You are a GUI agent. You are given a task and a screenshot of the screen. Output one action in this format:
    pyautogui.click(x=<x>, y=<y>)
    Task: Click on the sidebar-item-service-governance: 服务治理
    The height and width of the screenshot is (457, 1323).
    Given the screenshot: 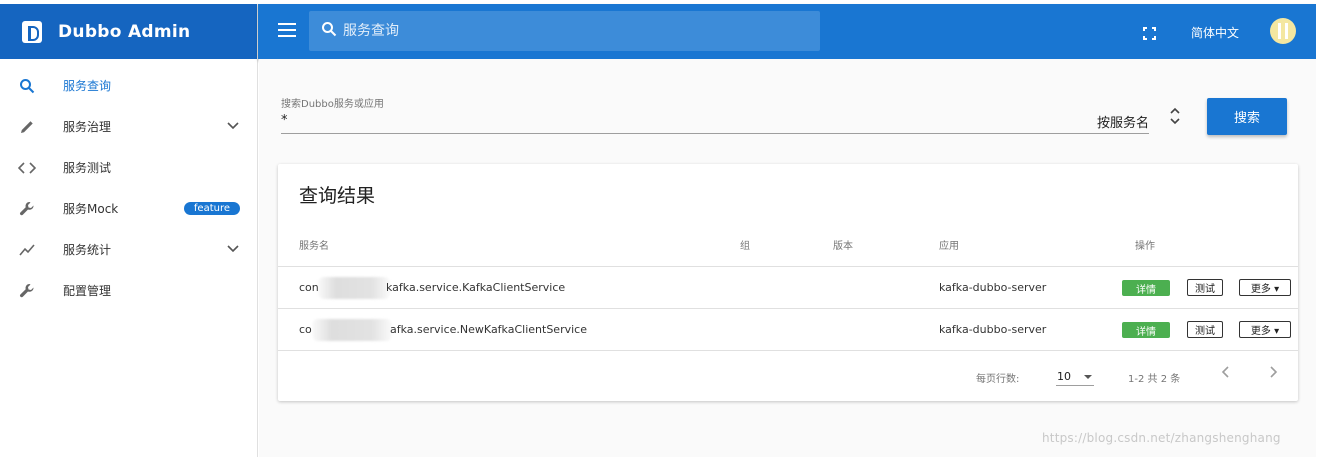 What is the action you would take?
    pyautogui.click(x=128, y=126)
    